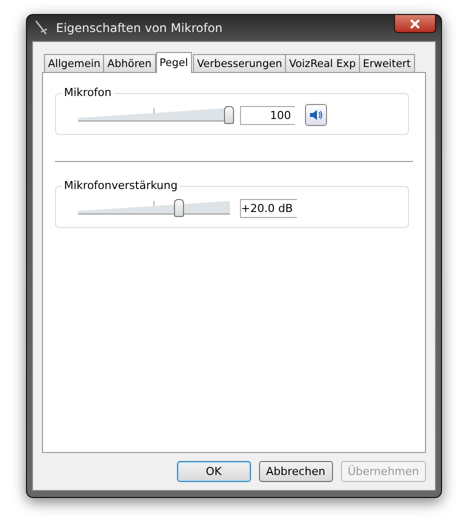 Image resolution: width=474 pixels, height=520 pixels. Describe the element at coordinates (88, 92) in the screenshot. I see `group-title: Mikrofon` at that location.